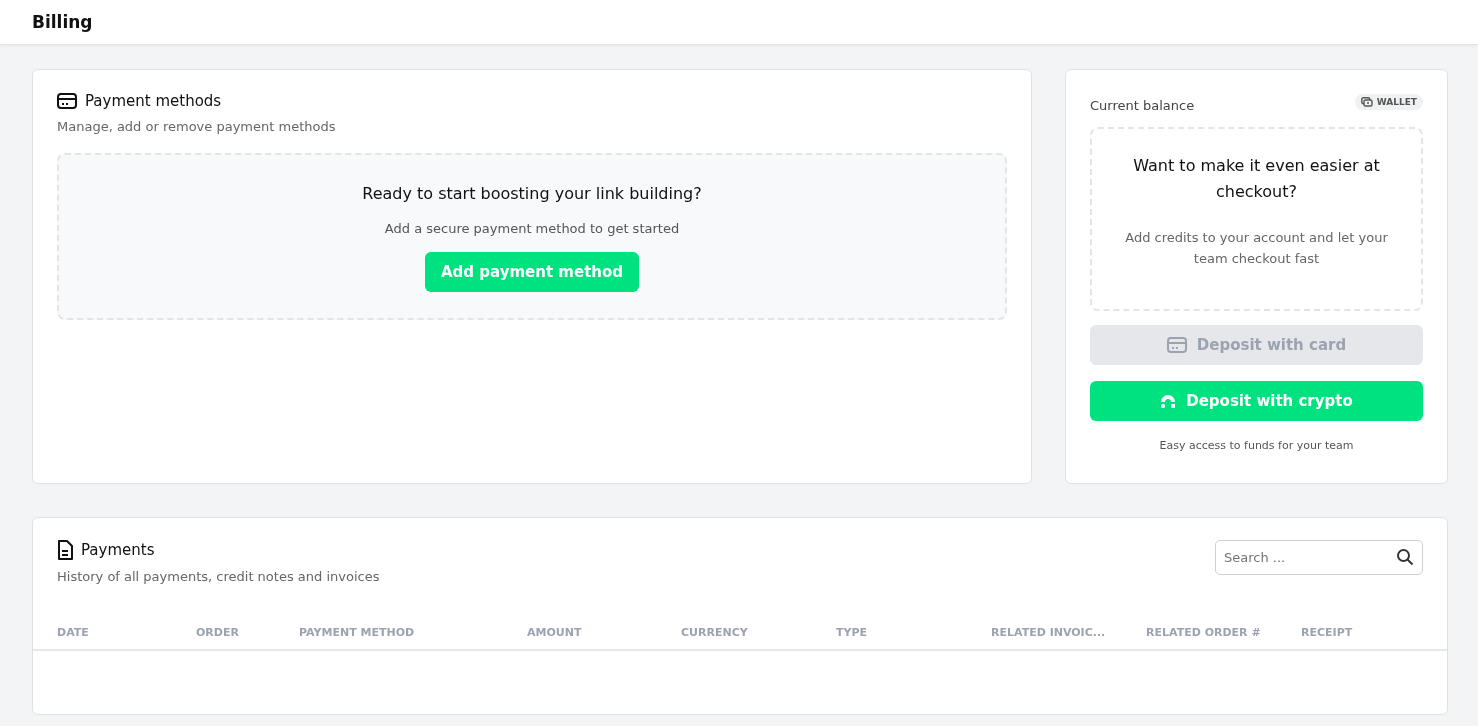 The width and height of the screenshot is (1478, 726). What do you see at coordinates (1396, 101) in the screenshot?
I see `badge-text: WALLET` at bounding box center [1396, 101].